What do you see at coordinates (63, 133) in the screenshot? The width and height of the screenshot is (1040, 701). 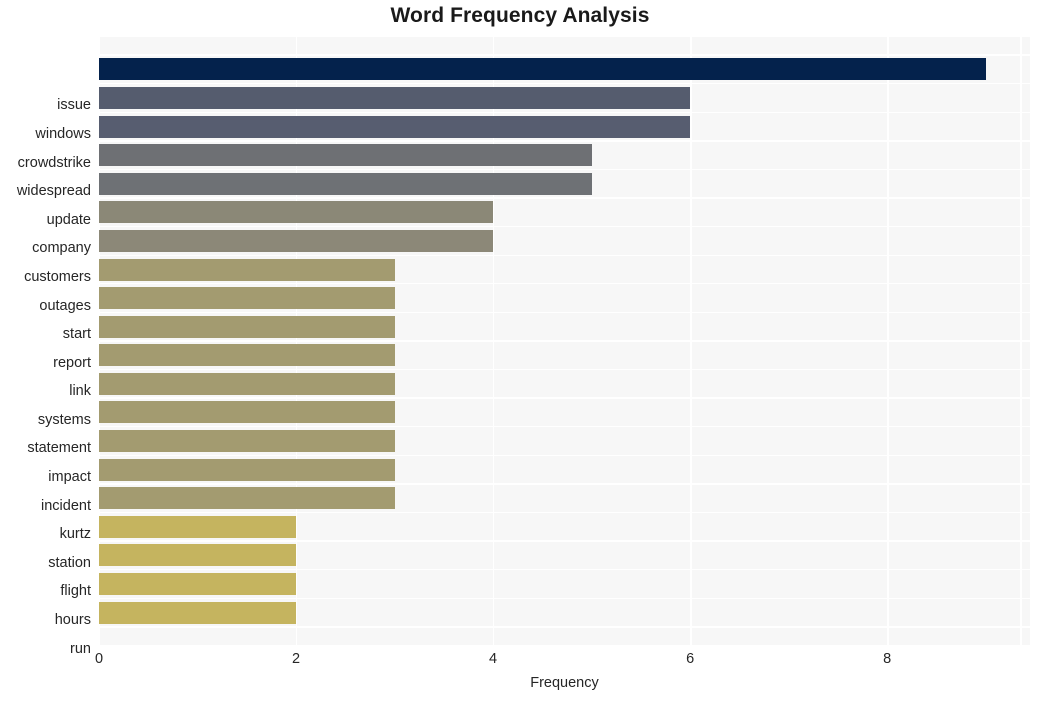 I see `y-tick-label: windows` at bounding box center [63, 133].